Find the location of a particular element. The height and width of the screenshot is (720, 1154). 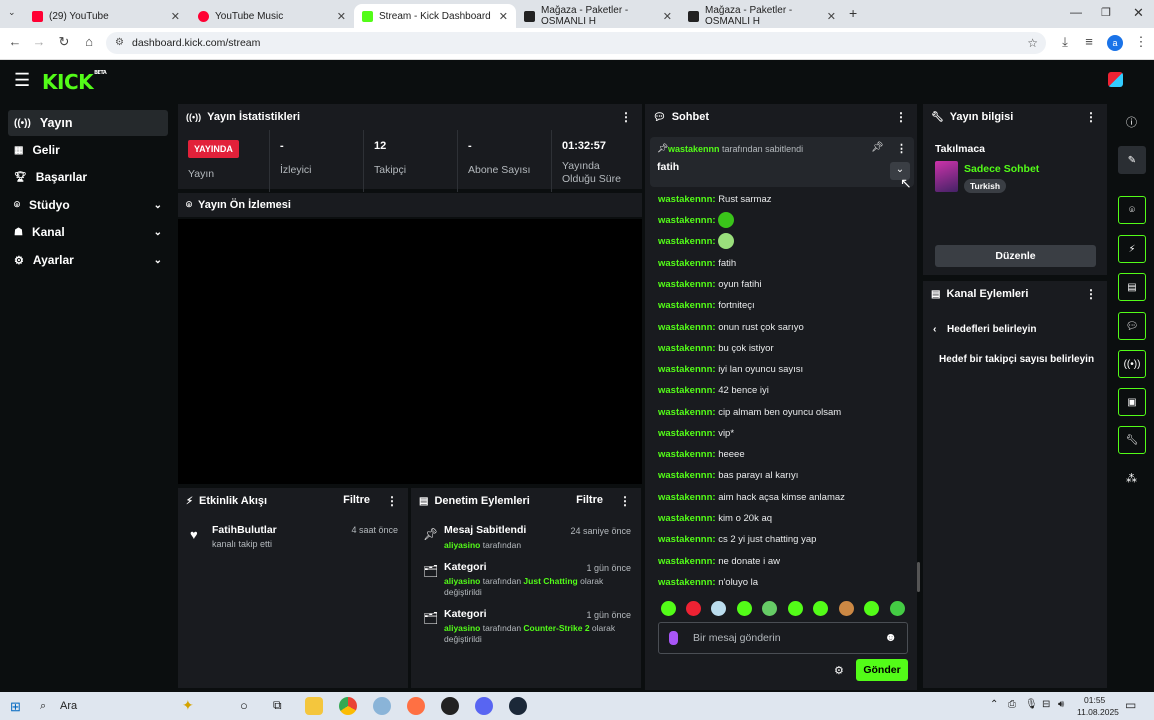

sidebar-item-basarilar: 🏆︎ Başarılar is located at coordinates (88, 177).